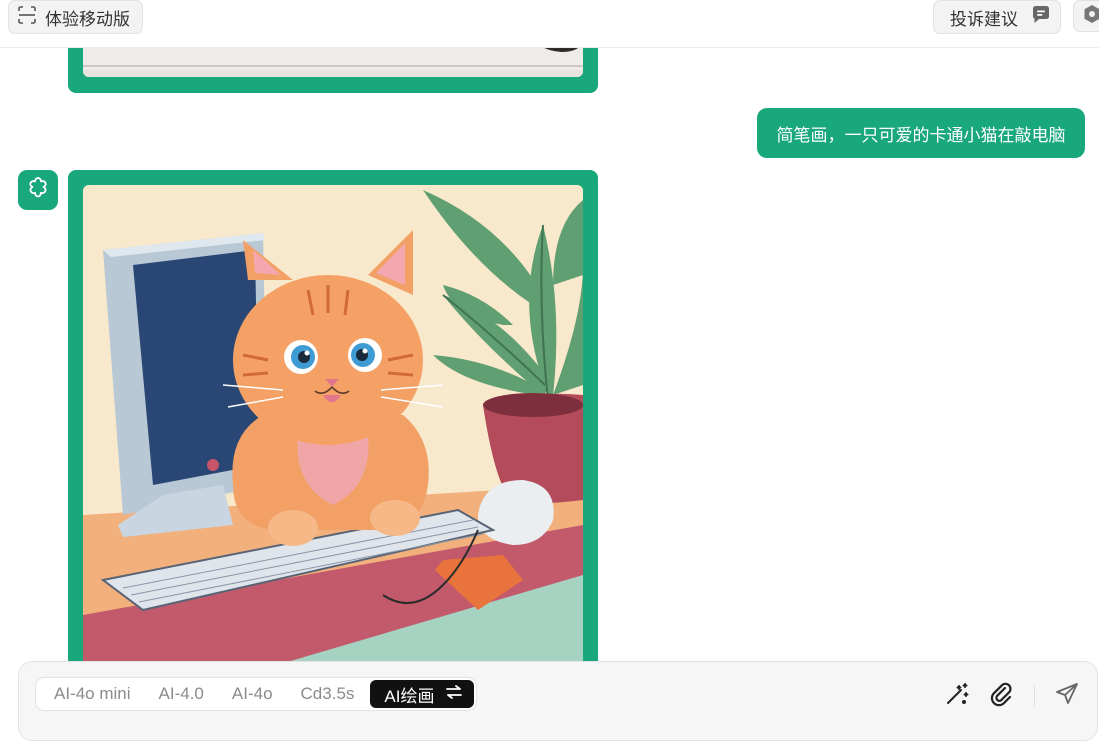 The width and height of the screenshot is (1099, 741). I want to click on feedback-button: 投诉建议, so click(997, 17).